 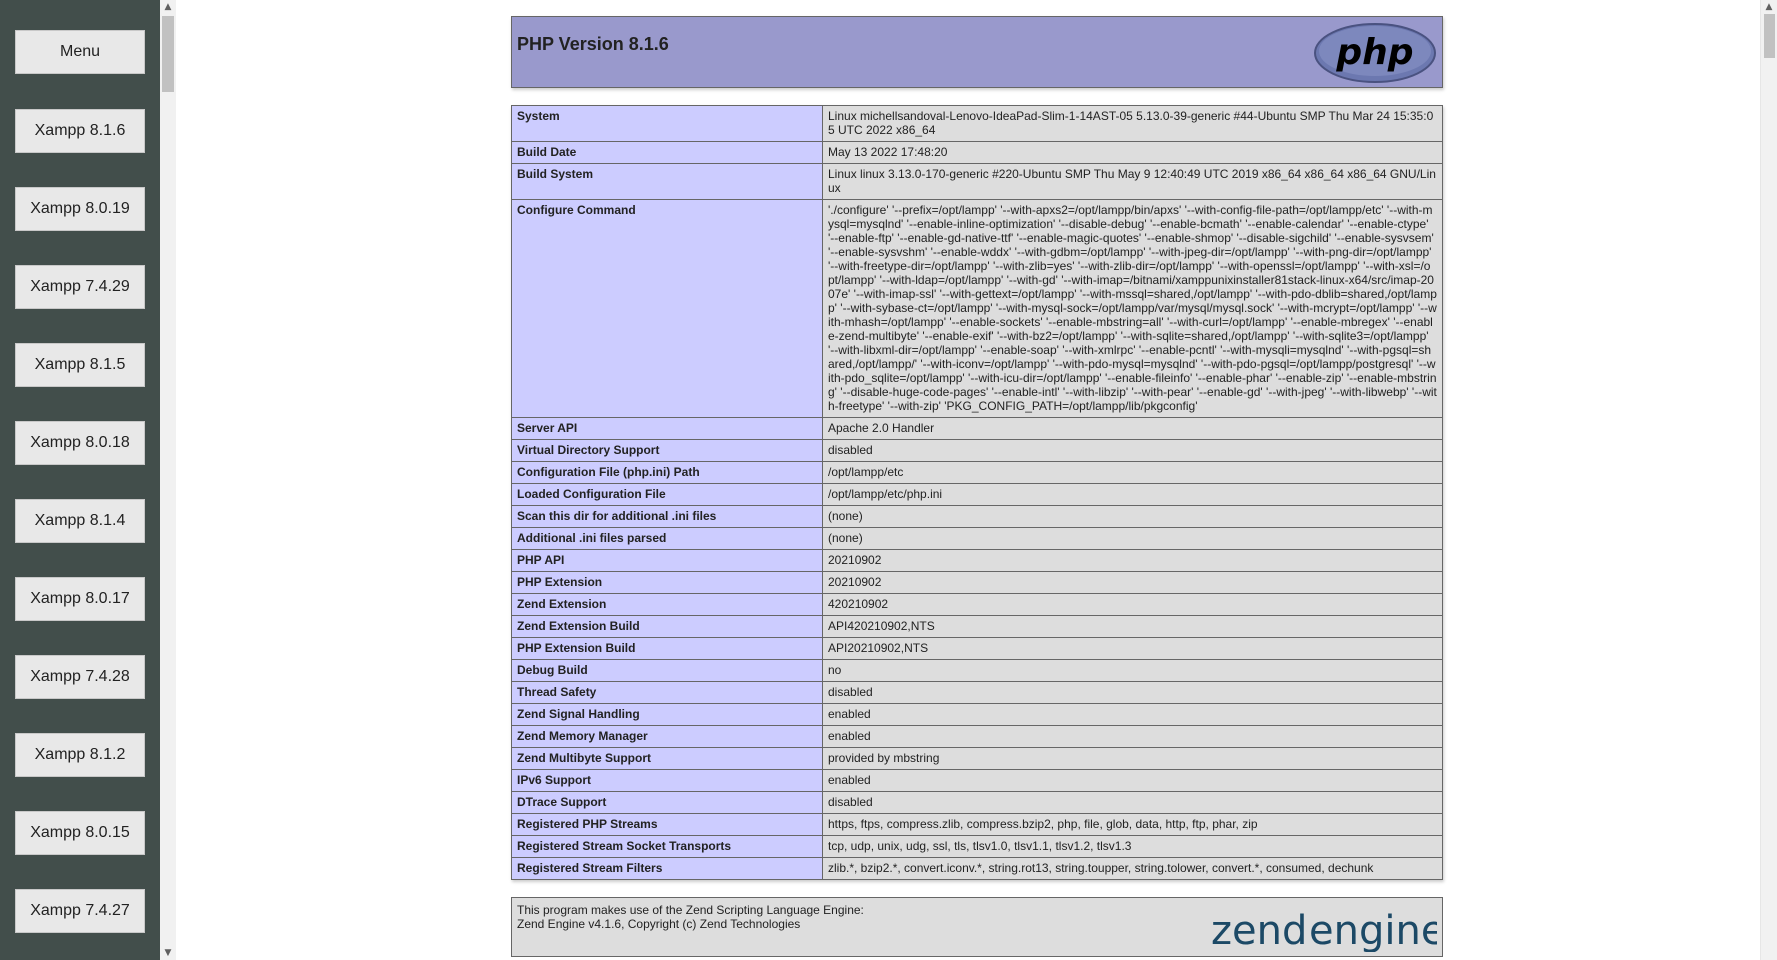 I want to click on zend-logo-text-2: engine, so click(x=1373, y=930).